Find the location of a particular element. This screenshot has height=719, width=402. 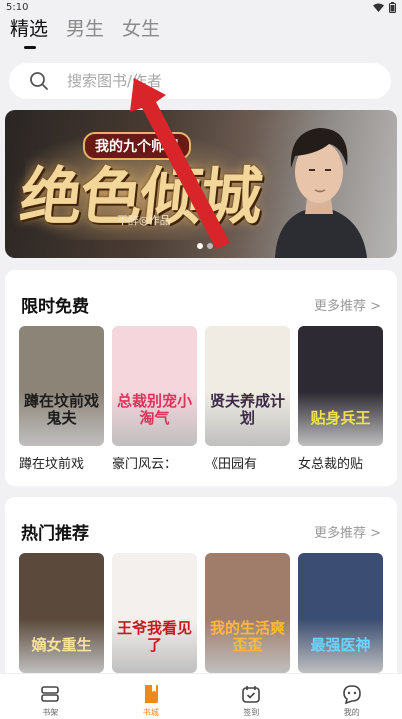

section-title: 限时免费 is located at coordinates (55, 307).